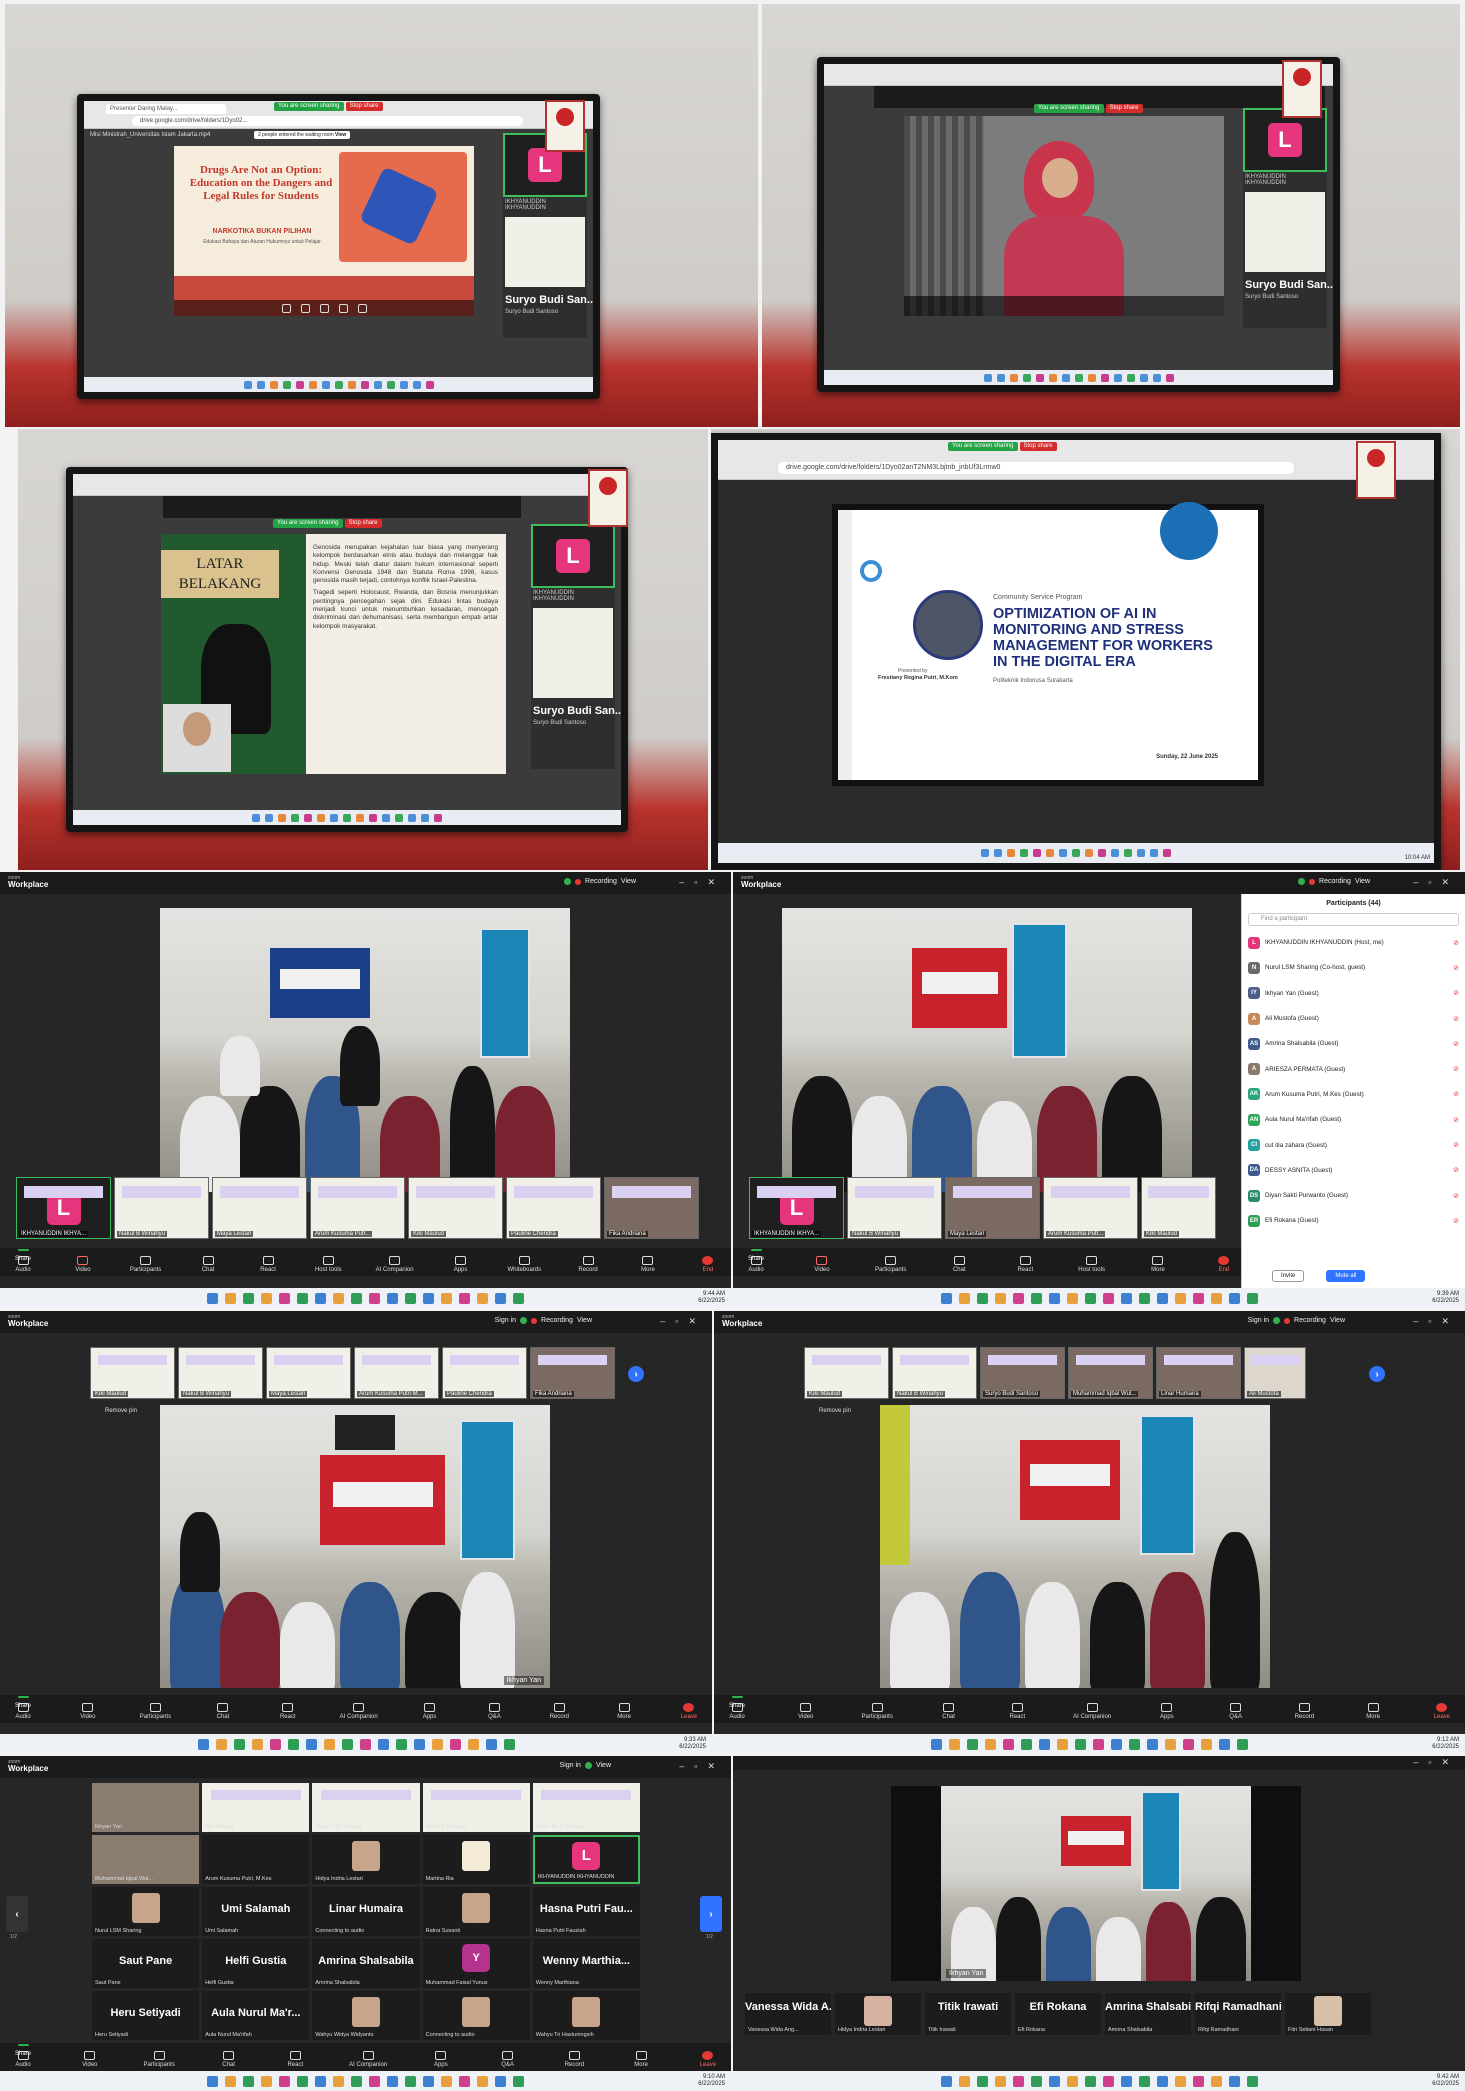 This screenshot has height=2091, width=1465. Describe the element at coordinates (366, 1911) in the screenshot. I see `gallery-tile: Linar Humaira Connecting to audio` at that location.